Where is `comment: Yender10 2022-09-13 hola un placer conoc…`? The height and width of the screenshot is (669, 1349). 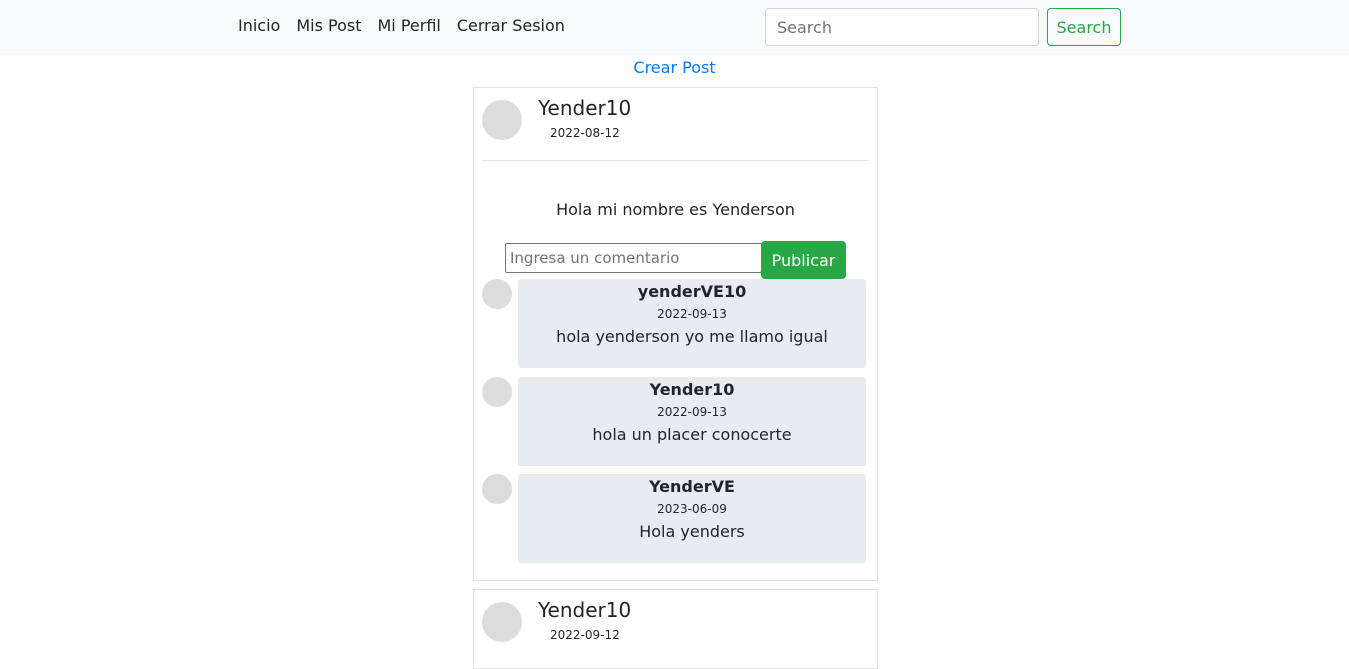 comment: Yender10 2022-09-13 hola un placer conoc… is located at coordinates (692, 421).